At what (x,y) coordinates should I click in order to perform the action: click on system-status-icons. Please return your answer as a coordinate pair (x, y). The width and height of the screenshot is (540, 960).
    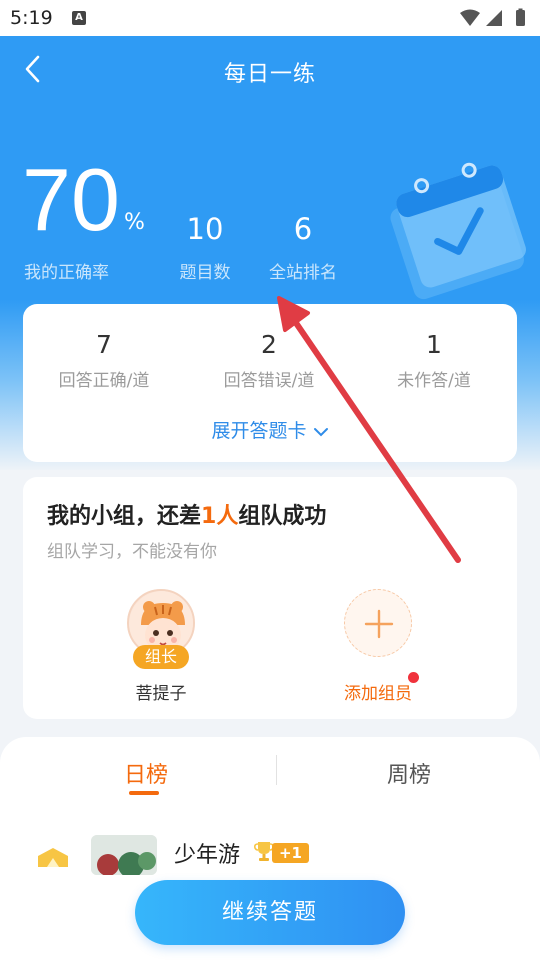
    Looking at the image, I should click on (492, 17).